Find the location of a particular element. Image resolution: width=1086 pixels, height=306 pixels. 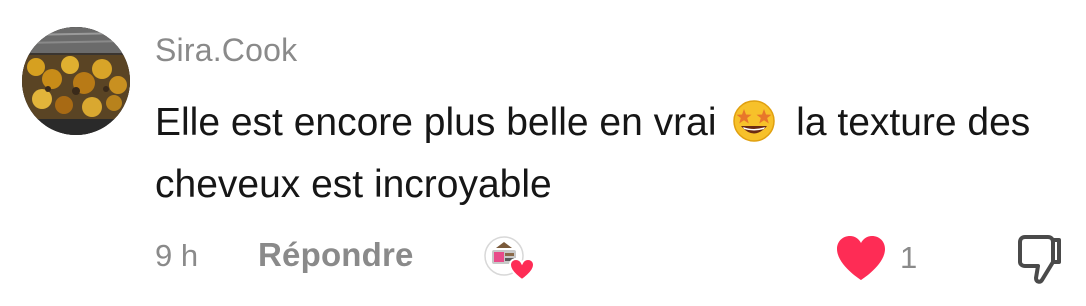

like-button: 1 is located at coordinates (875, 258).